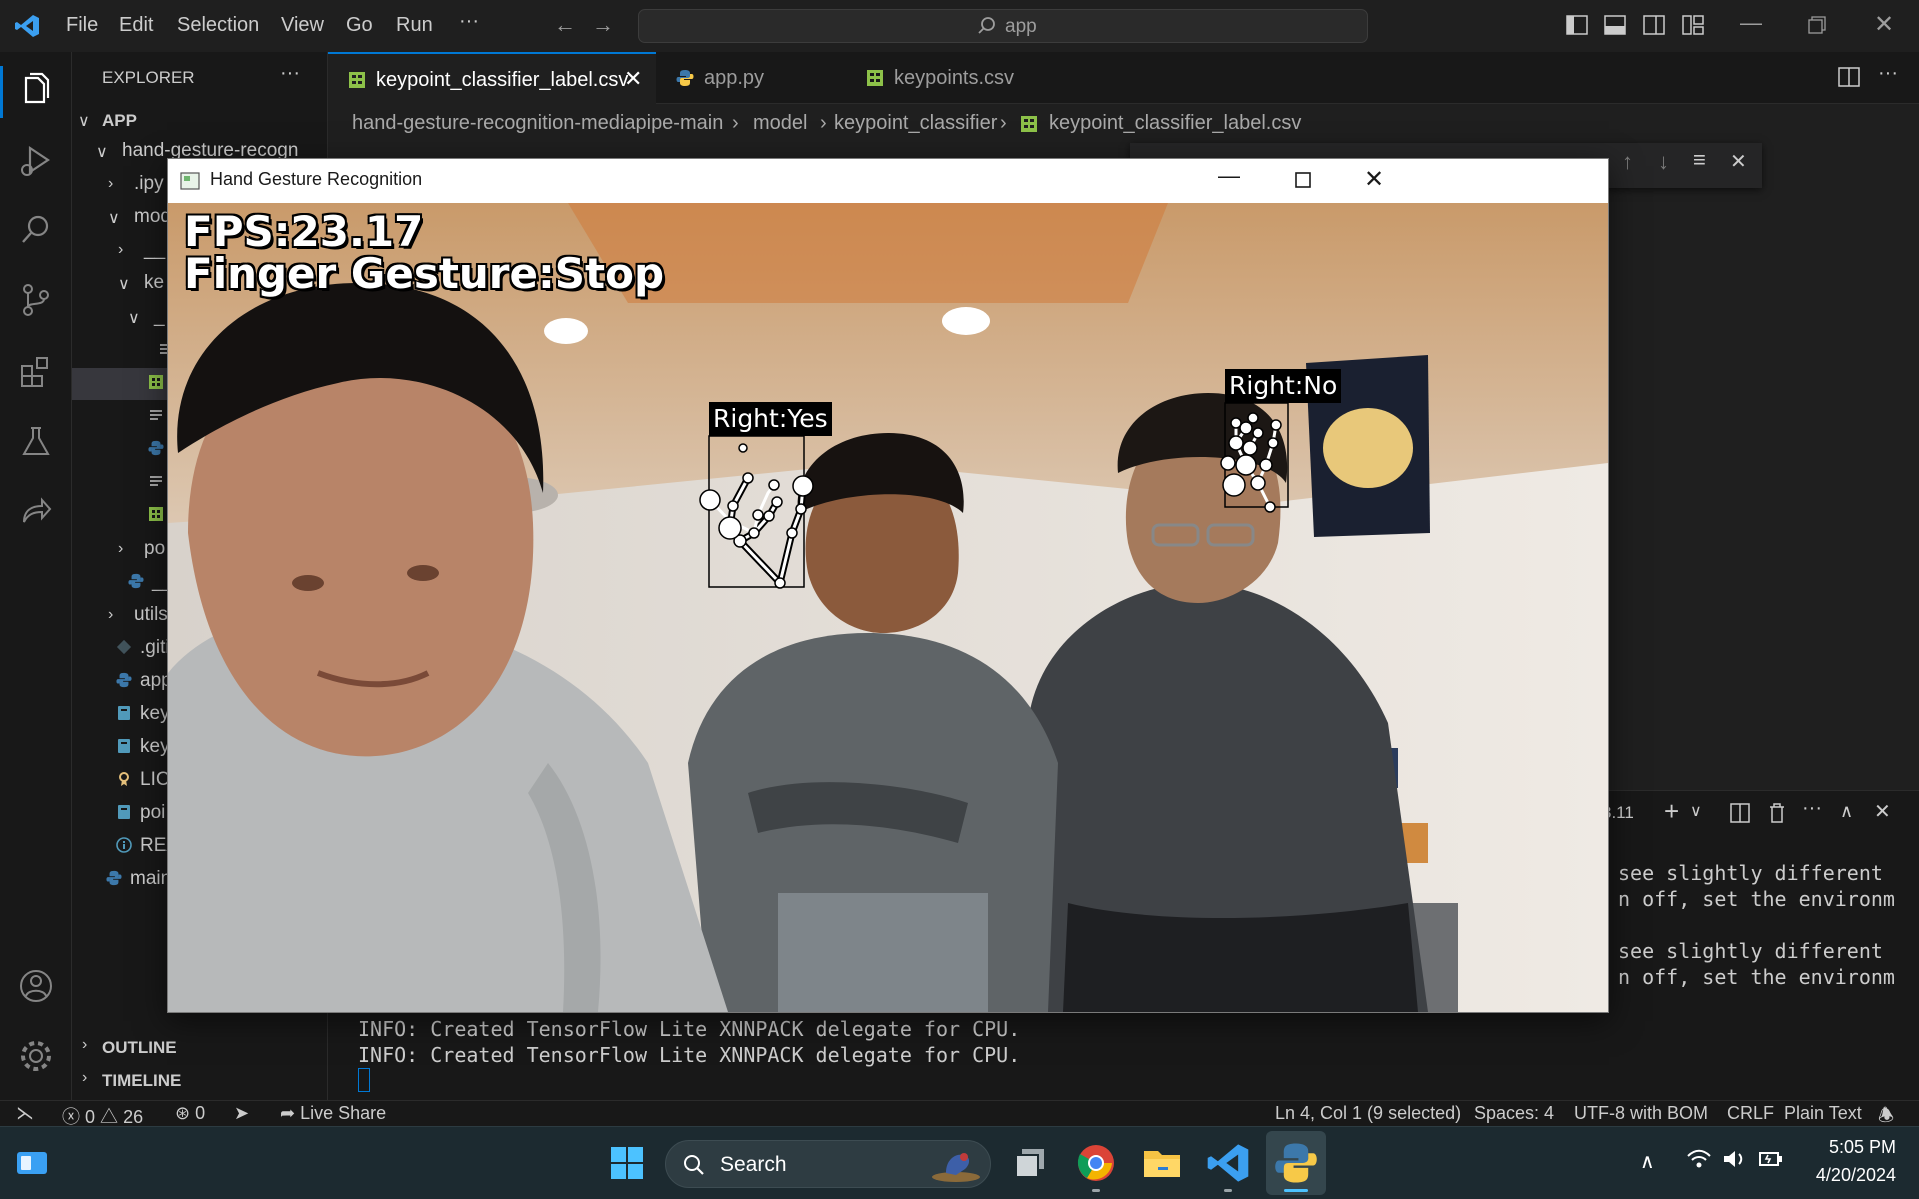 This screenshot has width=1919, height=1199. I want to click on start-windows-icon, so click(627, 1163).